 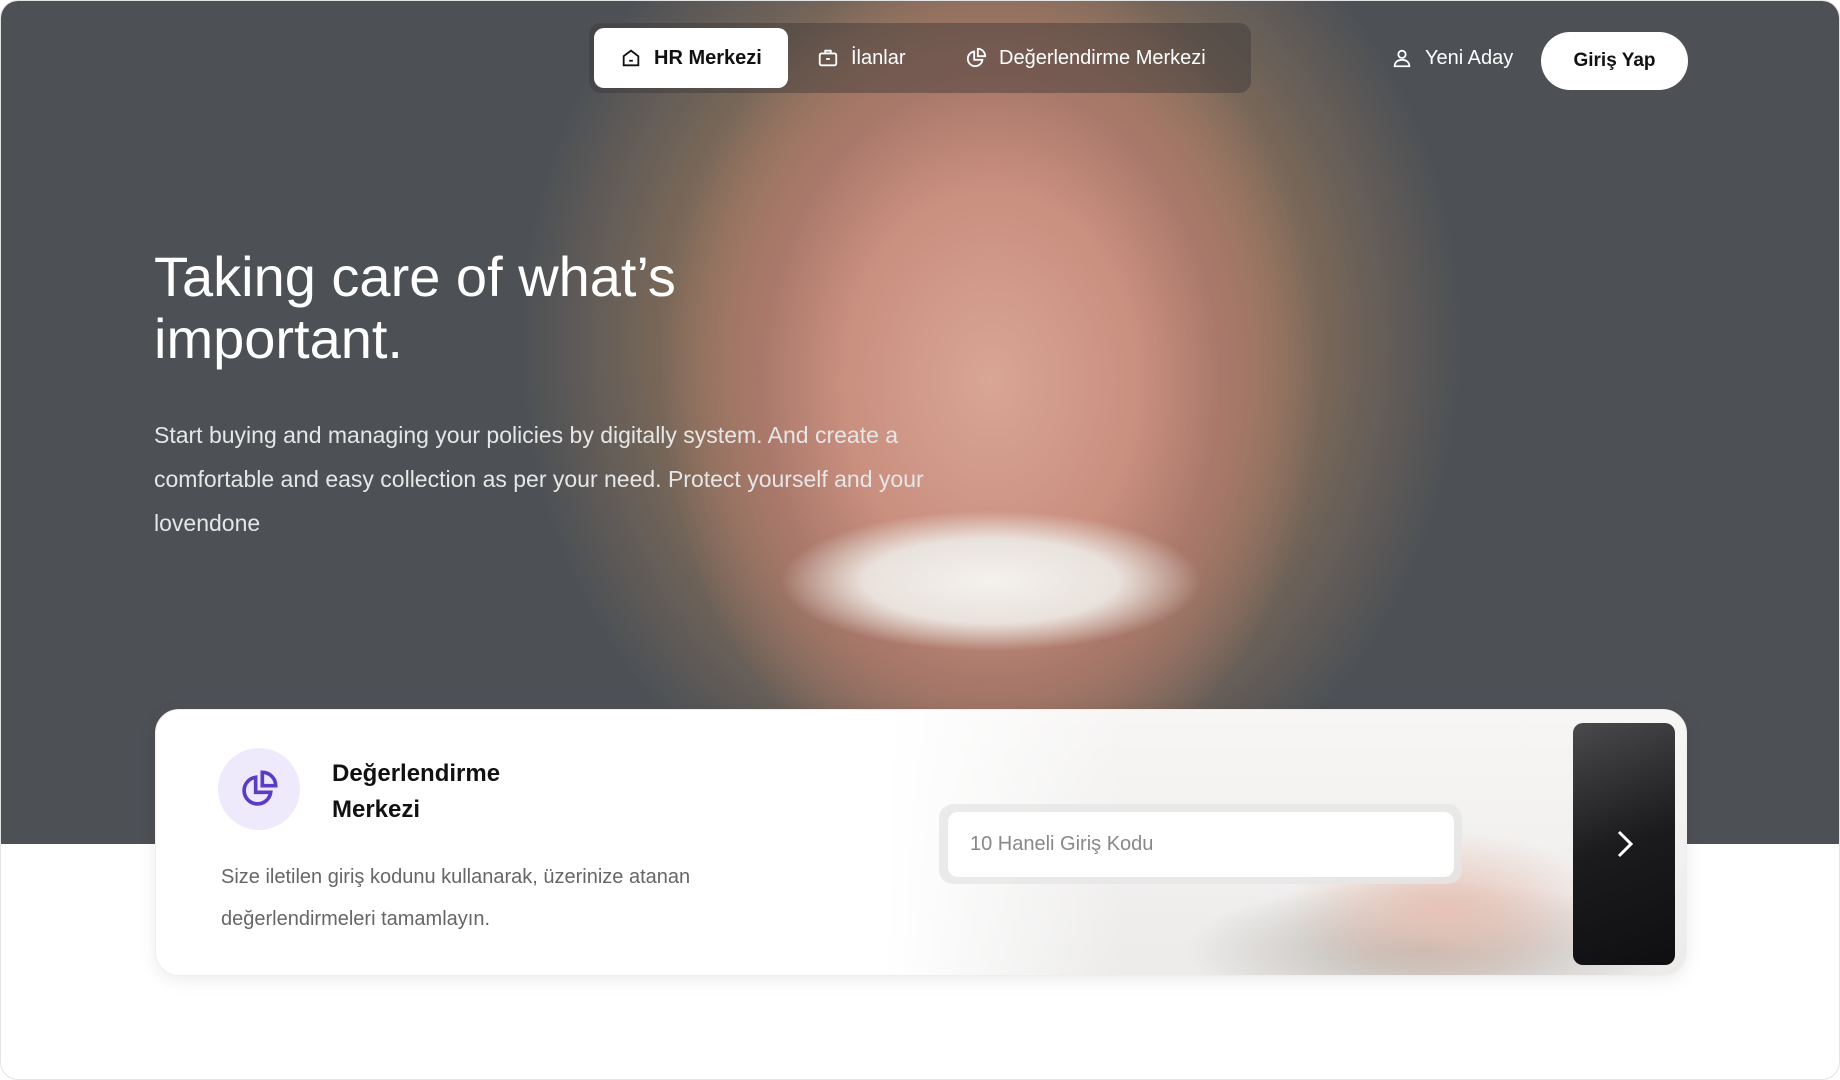 I want to click on hero-title: Taking care of what’s important., so click(x=415, y=307).